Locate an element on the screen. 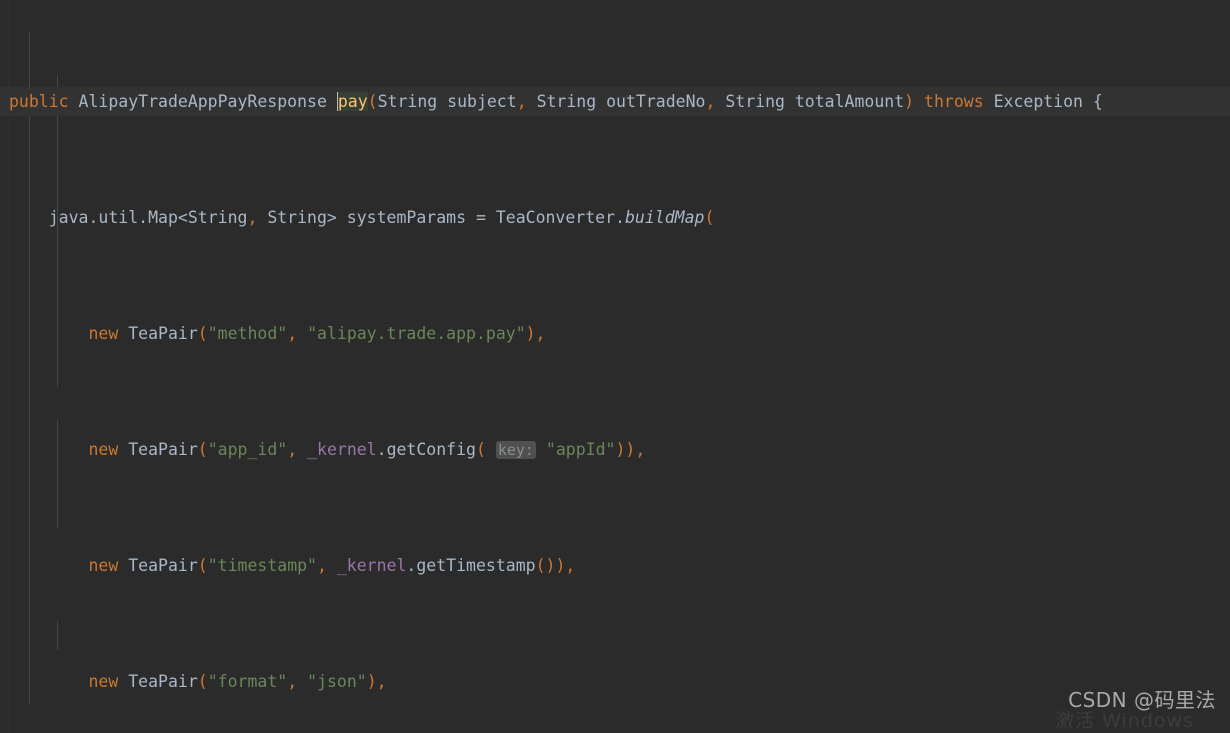 This screenshot has width=1230, height=733. csdn-watermark: CSDN @码里法 is located at coordinates (1142, 700).